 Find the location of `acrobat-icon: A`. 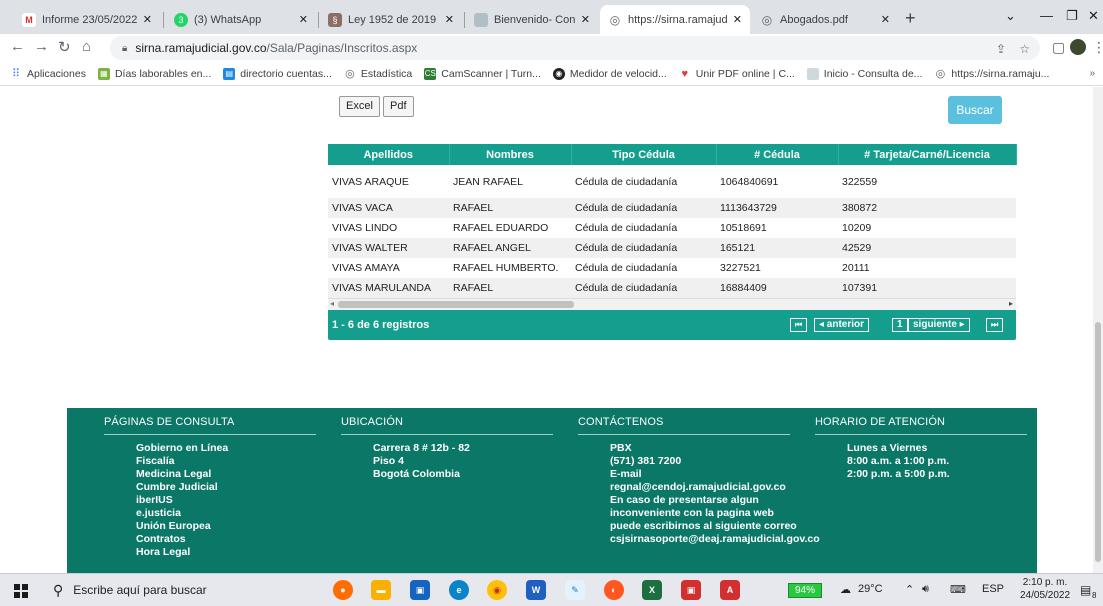

acrobat-icon: A is located at coordinates (730, 590).